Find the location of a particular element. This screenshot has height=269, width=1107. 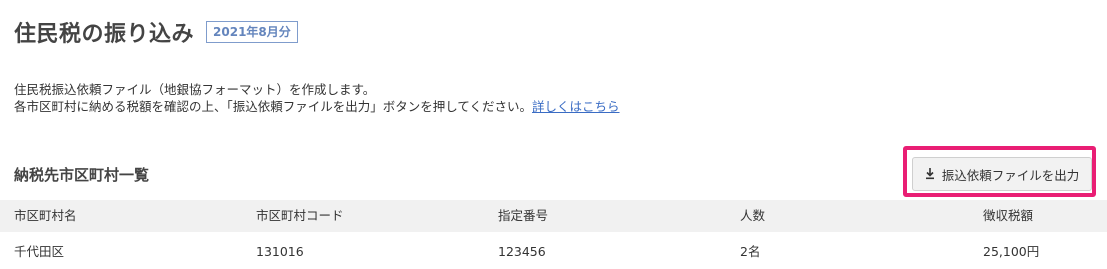

period-badge: 2021年8月分 is located at coordinates (252, 32).